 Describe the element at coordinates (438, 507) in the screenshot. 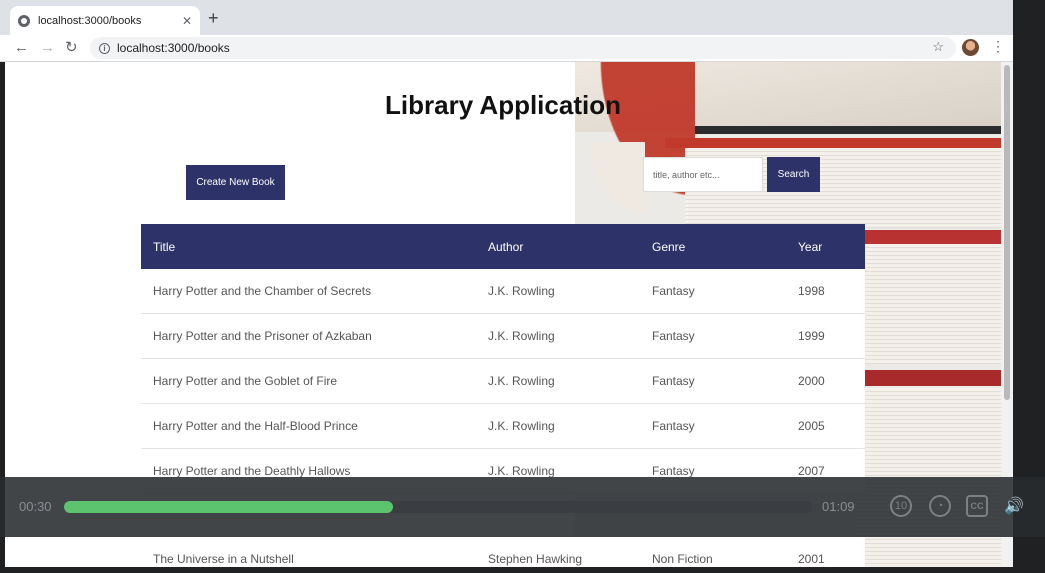

I see `progress-bar` at that location.